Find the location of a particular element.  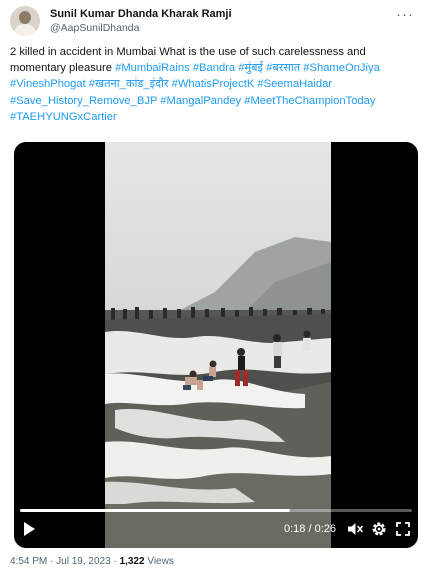

hashtag-link: #Save_History_Remove_BJP is located at coordinates (83, 101).